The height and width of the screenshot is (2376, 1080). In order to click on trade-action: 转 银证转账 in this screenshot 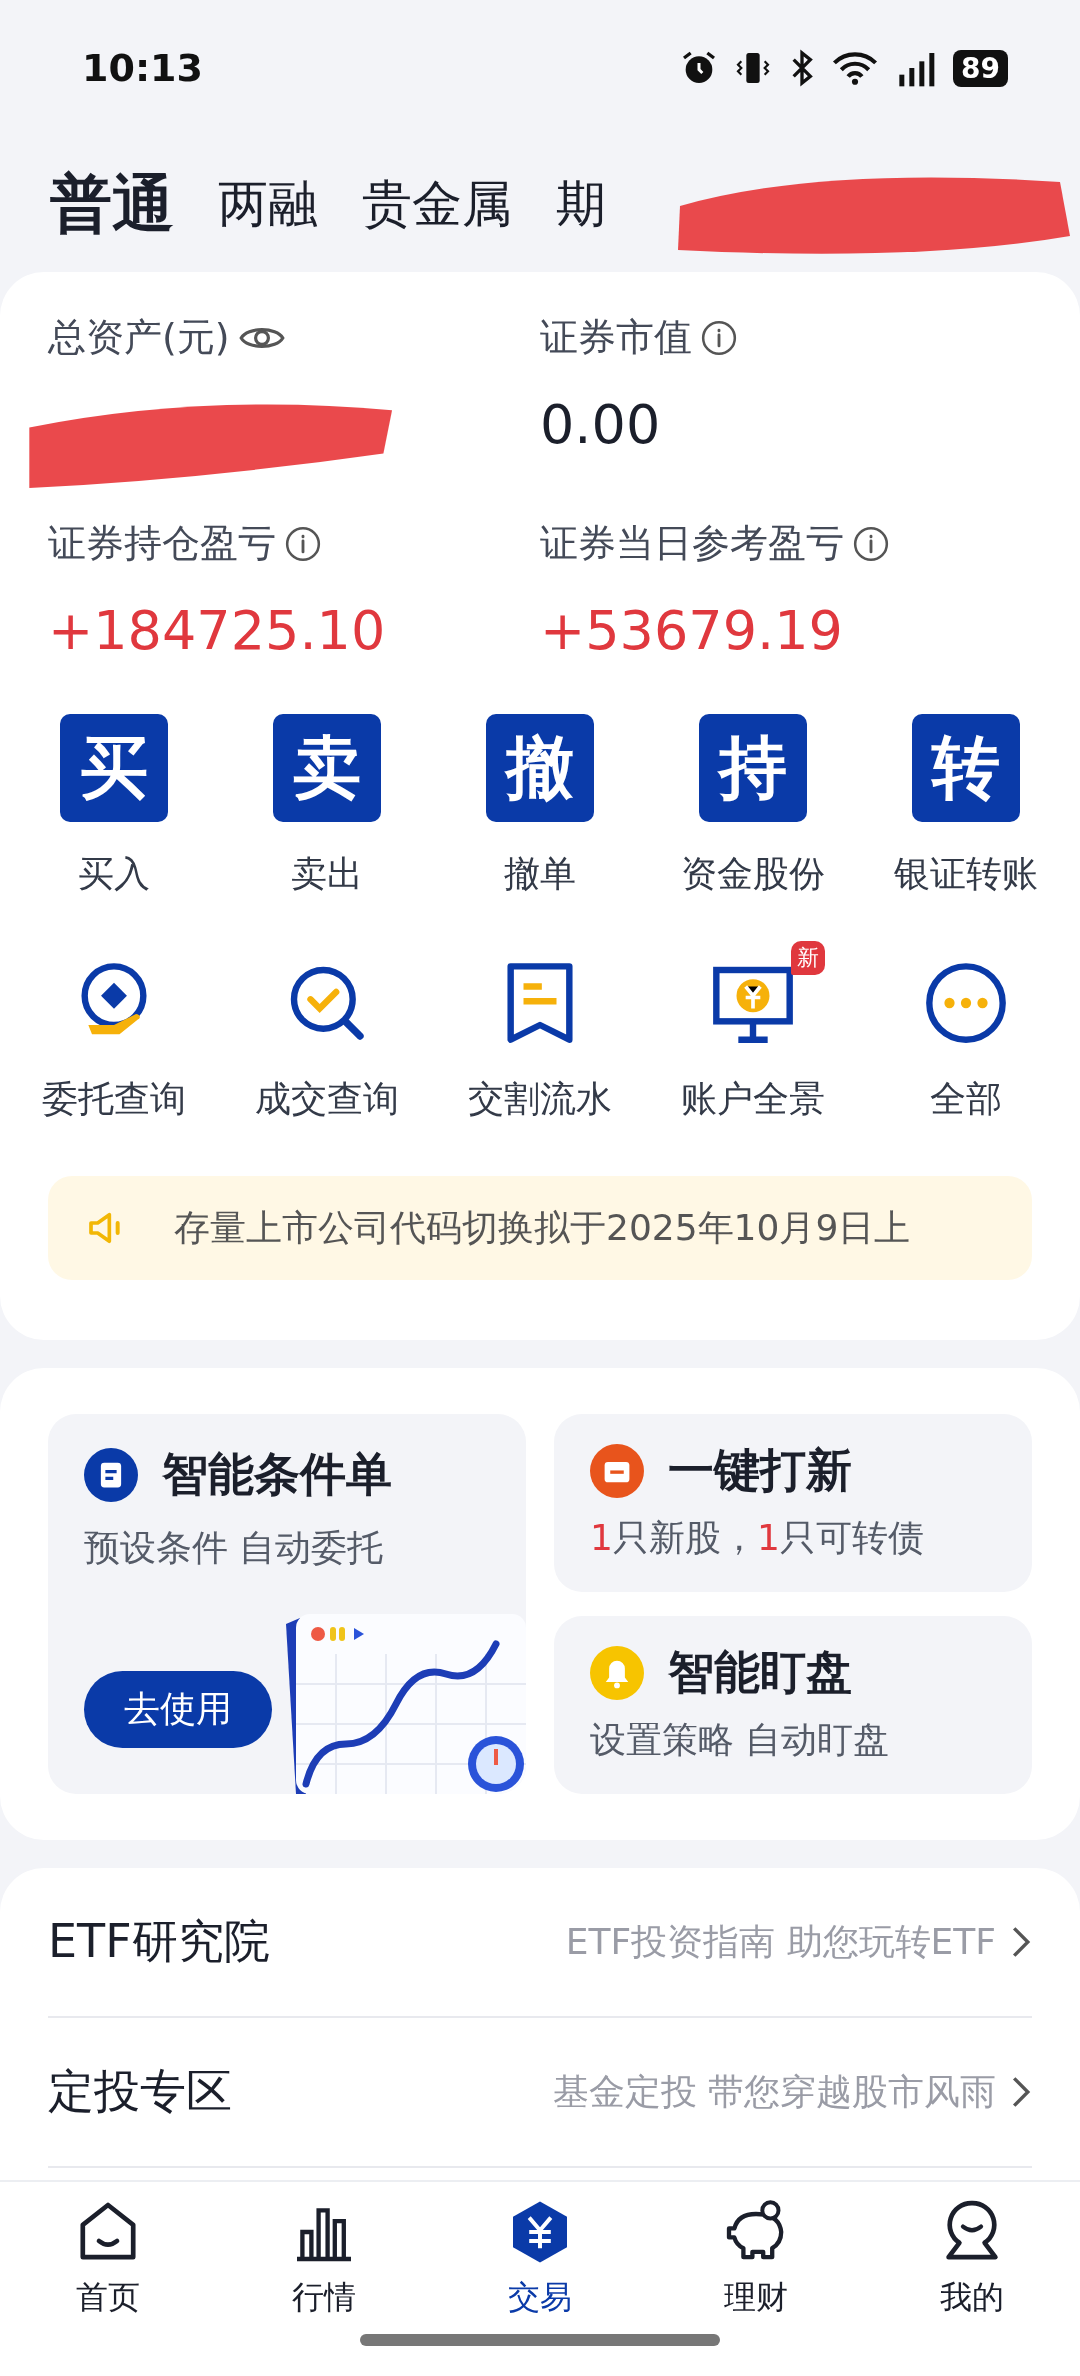, I will do `click(965, 806)`.